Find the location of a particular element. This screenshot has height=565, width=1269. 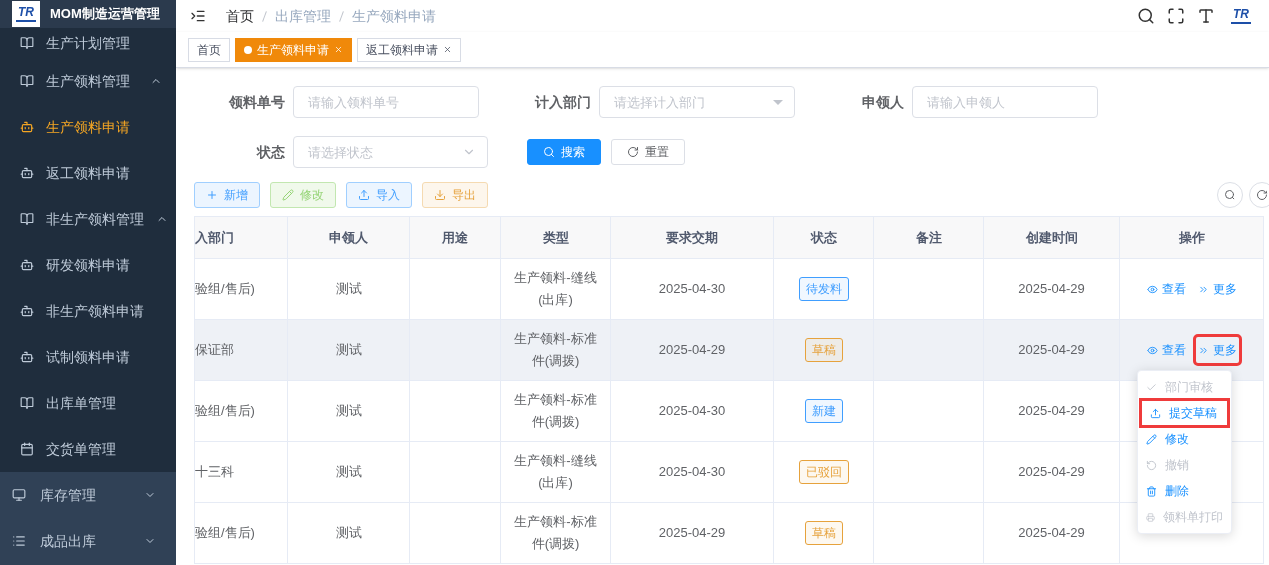

toolbar-button: 导入 is located at coordinates (379, 195).